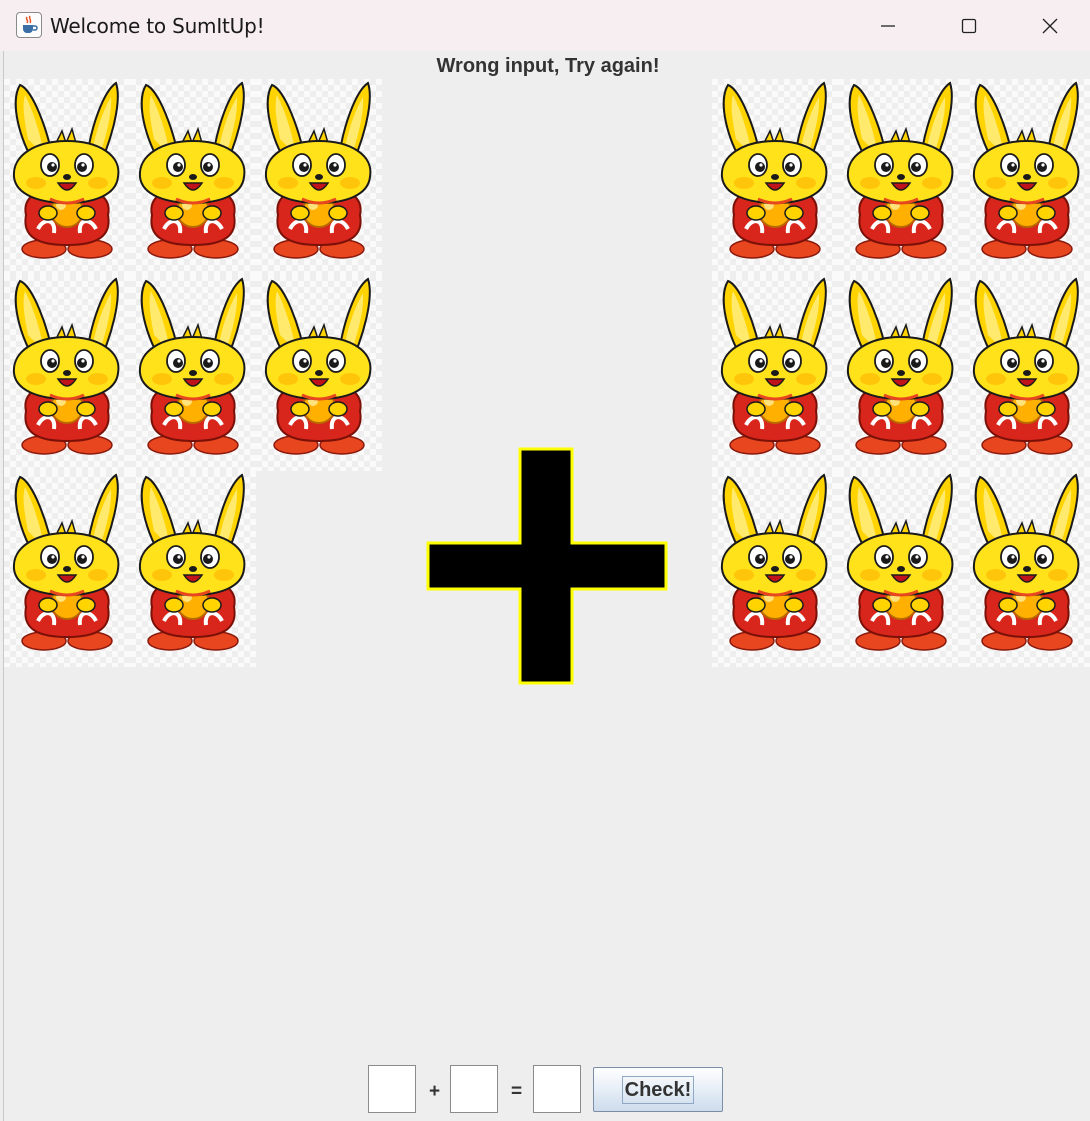 The width and height of the screenshot is (1090, 1121). Describe the element at coordinates (517, 1091) in the screenshot. I see `equals-label: =` at that location.